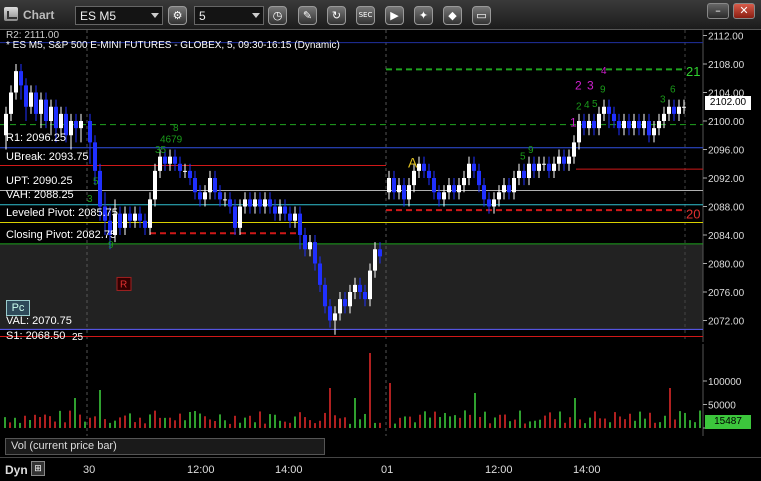 This screenshot has width=761, height=481. I want to click on level-label-val: VAL: 2070.75, so click(39, 321).